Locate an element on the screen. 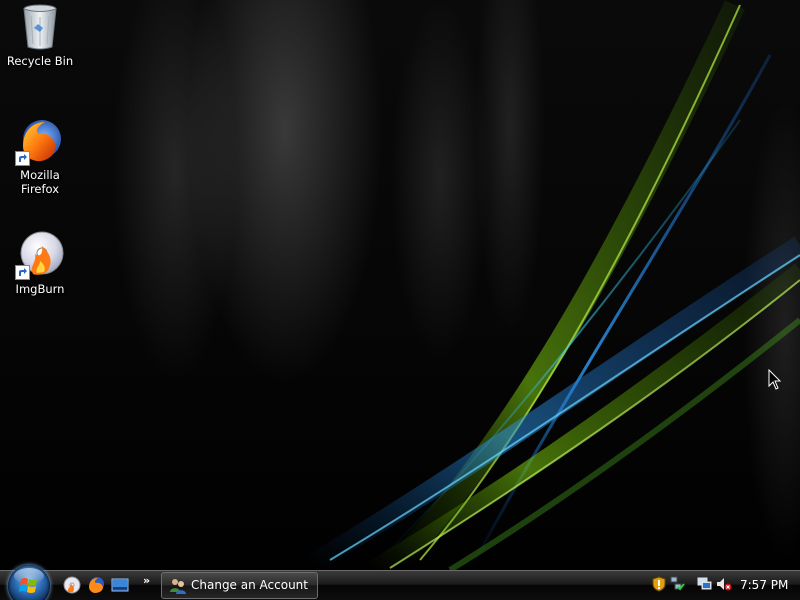  quick-launch-overflow-button: » is located at coordinates (146, 580).